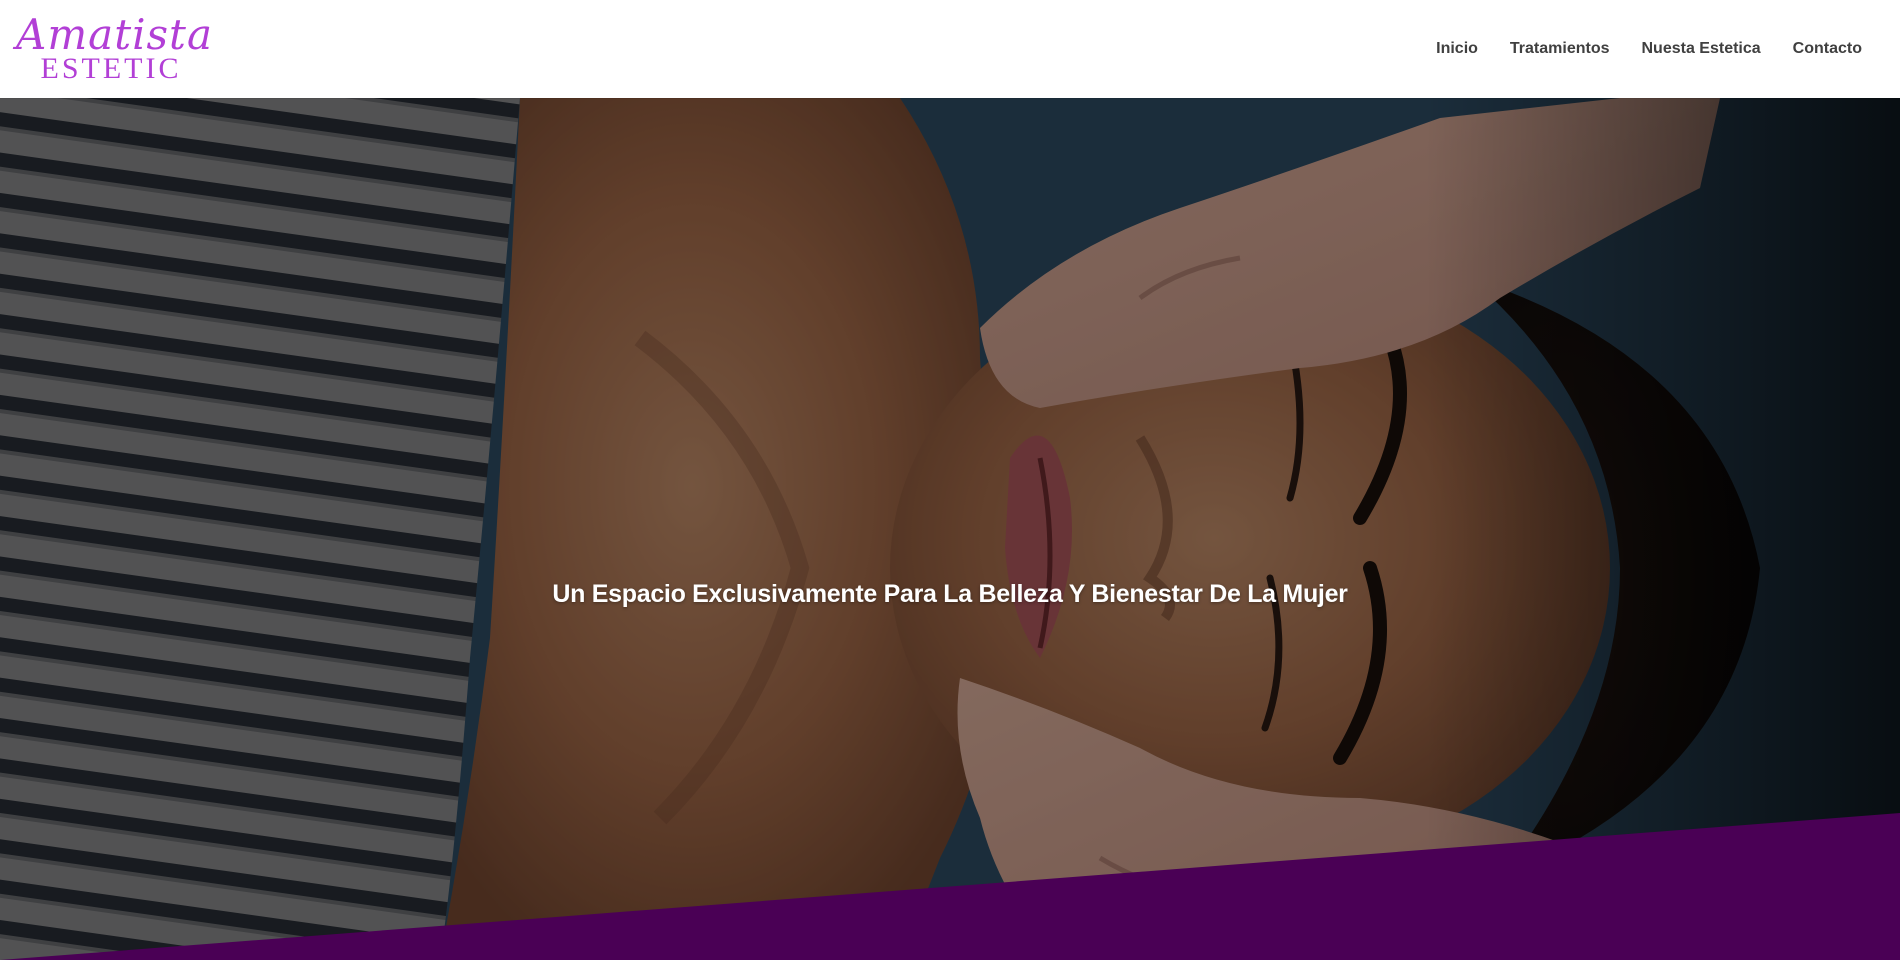  What do you see at coordinates (1827, 49) in the screenshot?
I see `nav-item-contacto: Contacto` at bounding box center [1827, 49].